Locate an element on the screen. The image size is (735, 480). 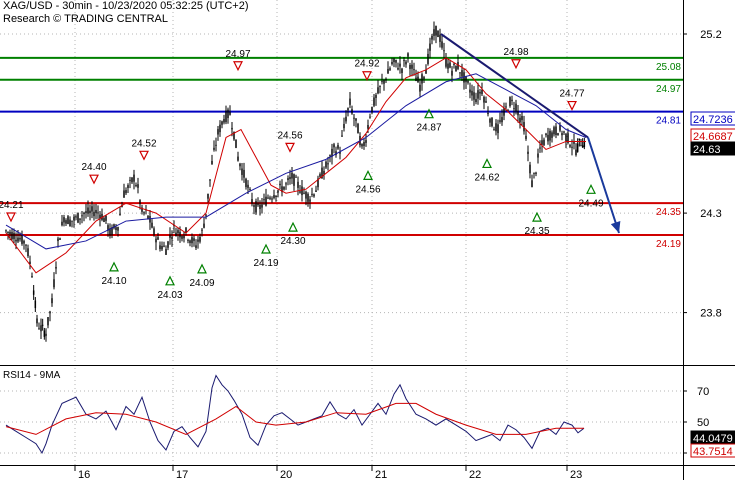
x-tick-label: 17 is located at coordinates (182, 474).